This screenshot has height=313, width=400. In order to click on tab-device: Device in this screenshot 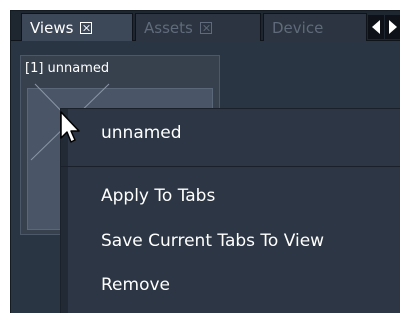, I will do `click(315, 27)`.